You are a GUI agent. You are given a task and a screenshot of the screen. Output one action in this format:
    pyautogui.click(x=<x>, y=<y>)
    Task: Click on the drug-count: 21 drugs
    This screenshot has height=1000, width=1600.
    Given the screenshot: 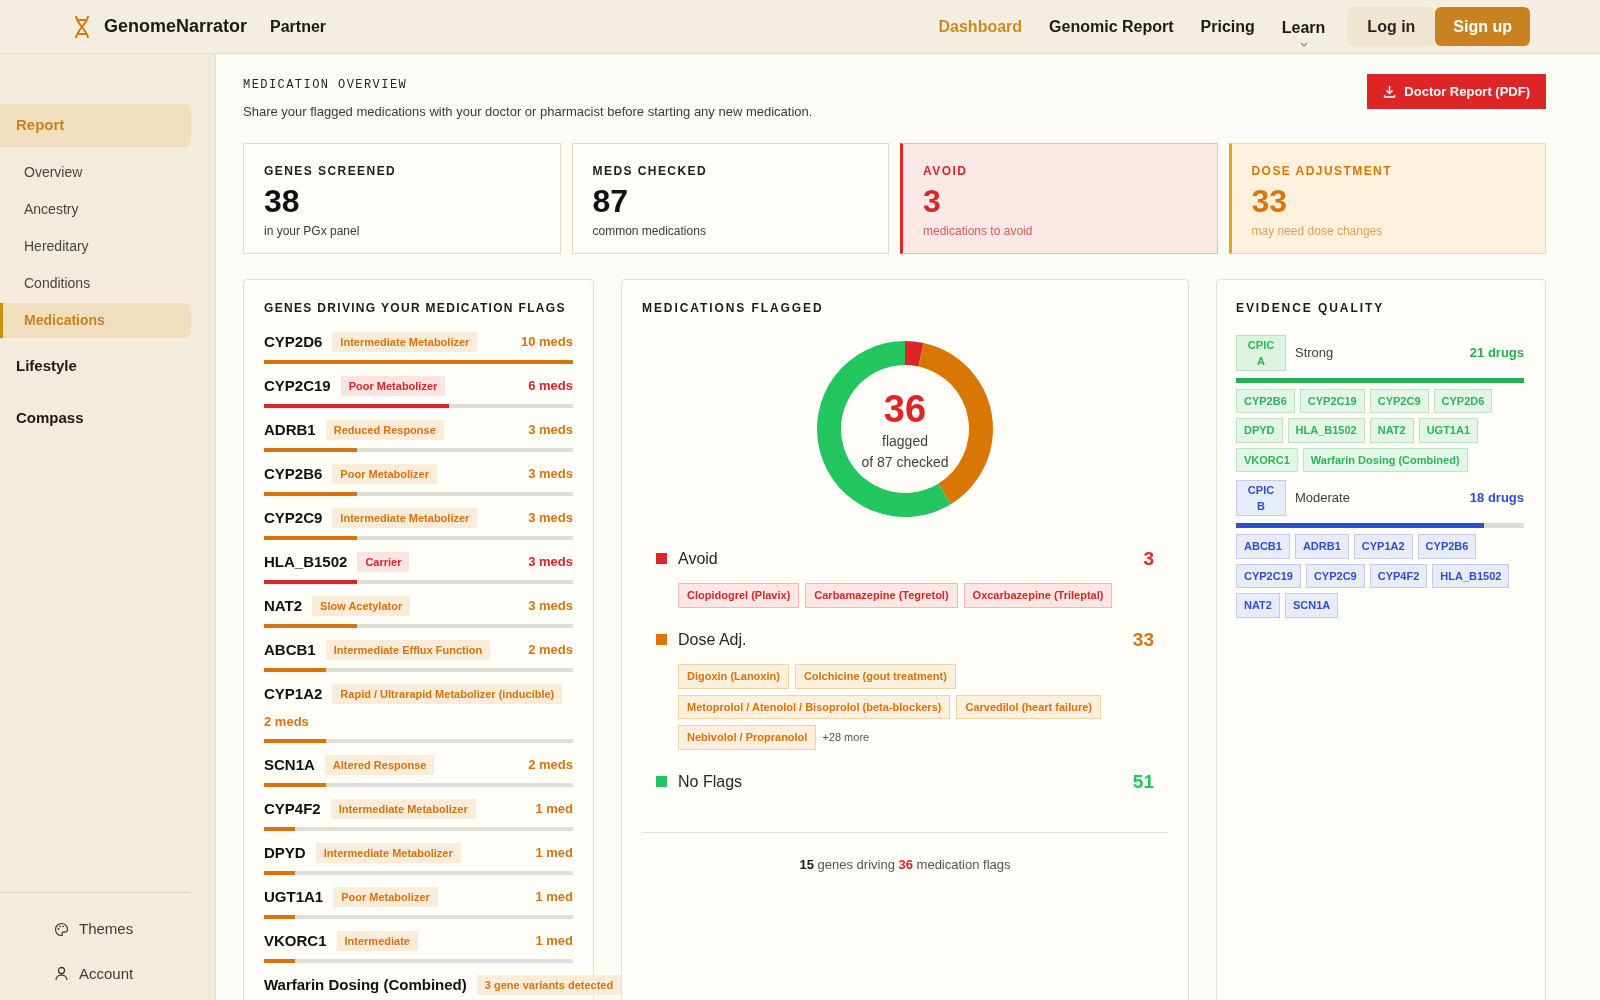 What is the action you would take?
    pyautogui.click(x=1496, y=352)
    